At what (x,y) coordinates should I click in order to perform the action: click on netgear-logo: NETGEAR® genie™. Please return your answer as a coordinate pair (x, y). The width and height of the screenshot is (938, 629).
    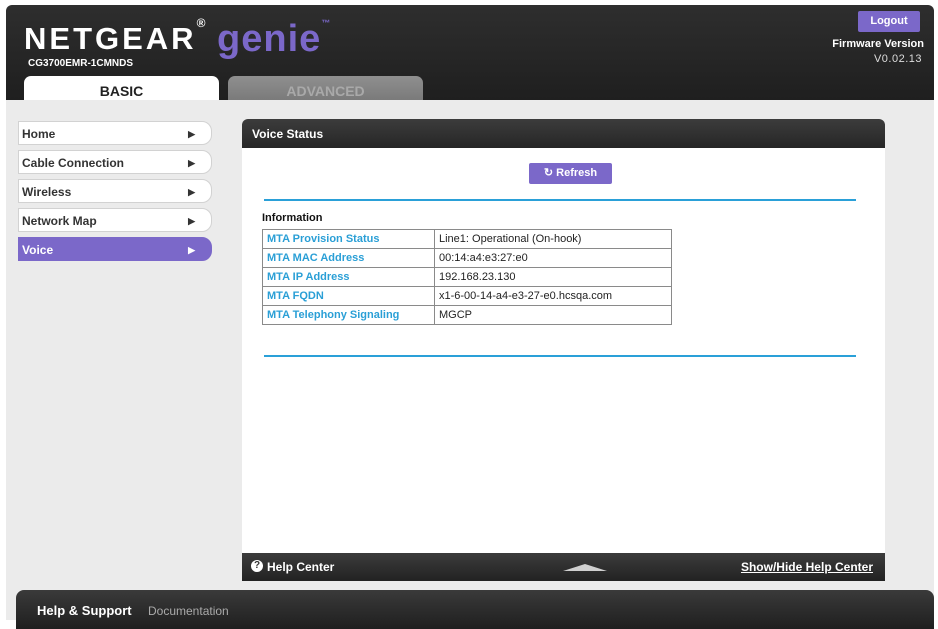
    Looking at the image, I should click on (177, 38).